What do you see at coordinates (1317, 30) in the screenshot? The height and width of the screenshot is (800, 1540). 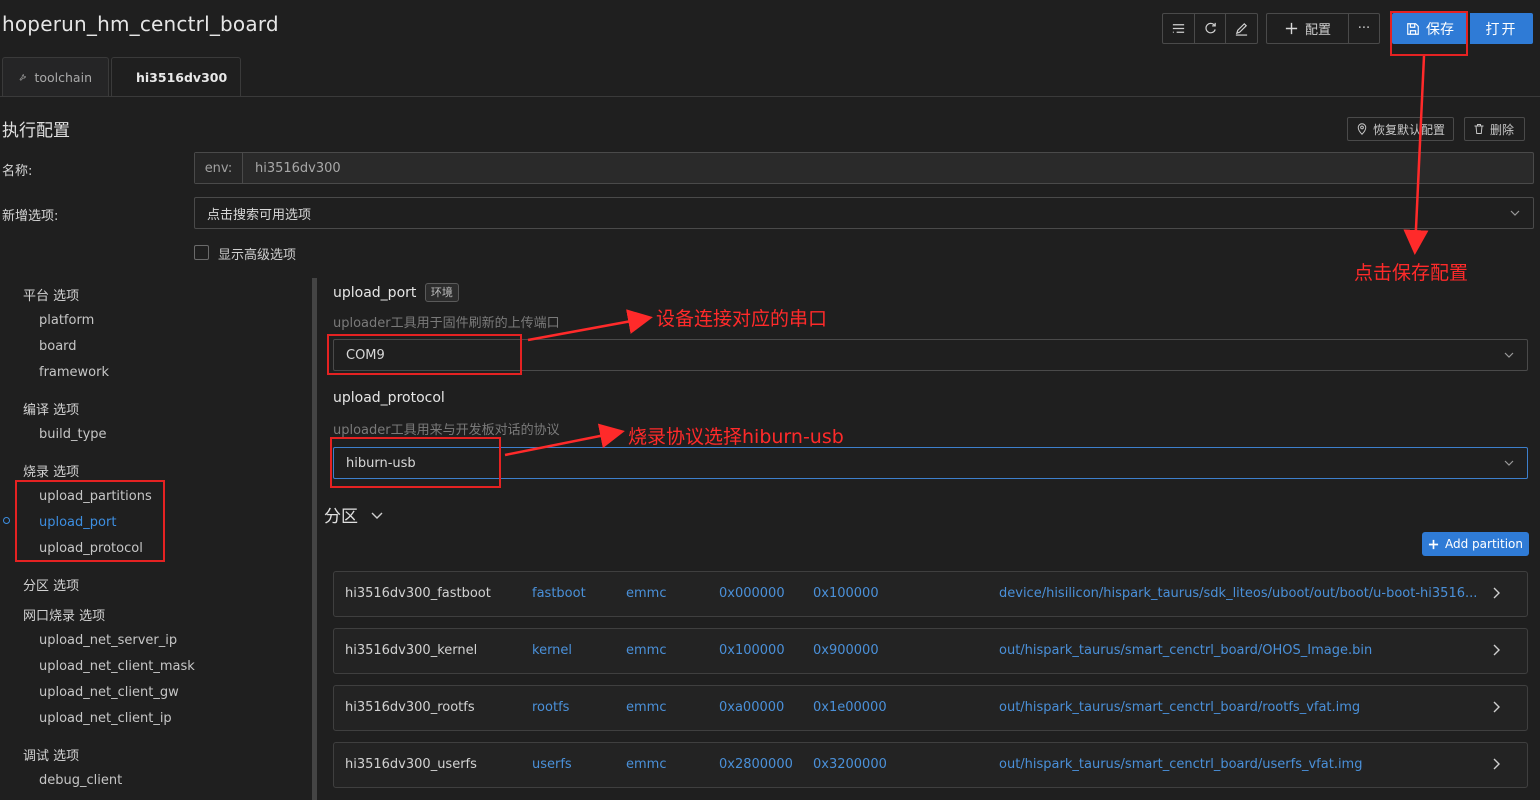 I see `add-config-label: 配置` at bounding box center [1317, 30].